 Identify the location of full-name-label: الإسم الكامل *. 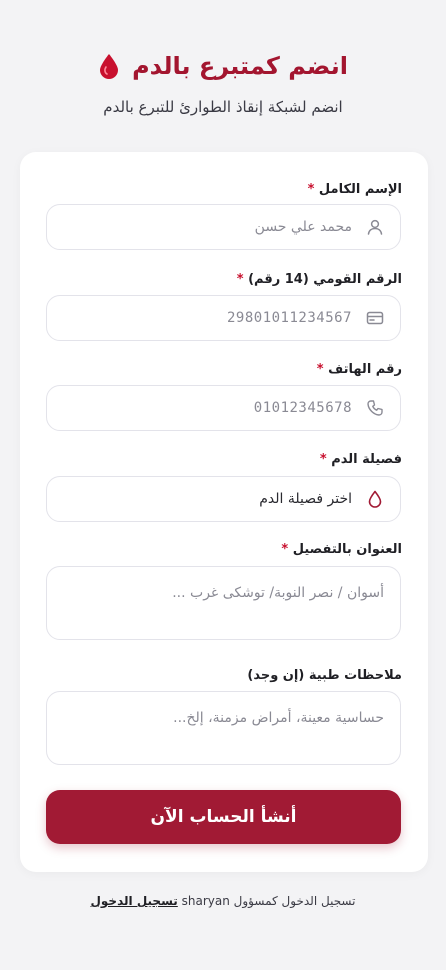
(354, 189).